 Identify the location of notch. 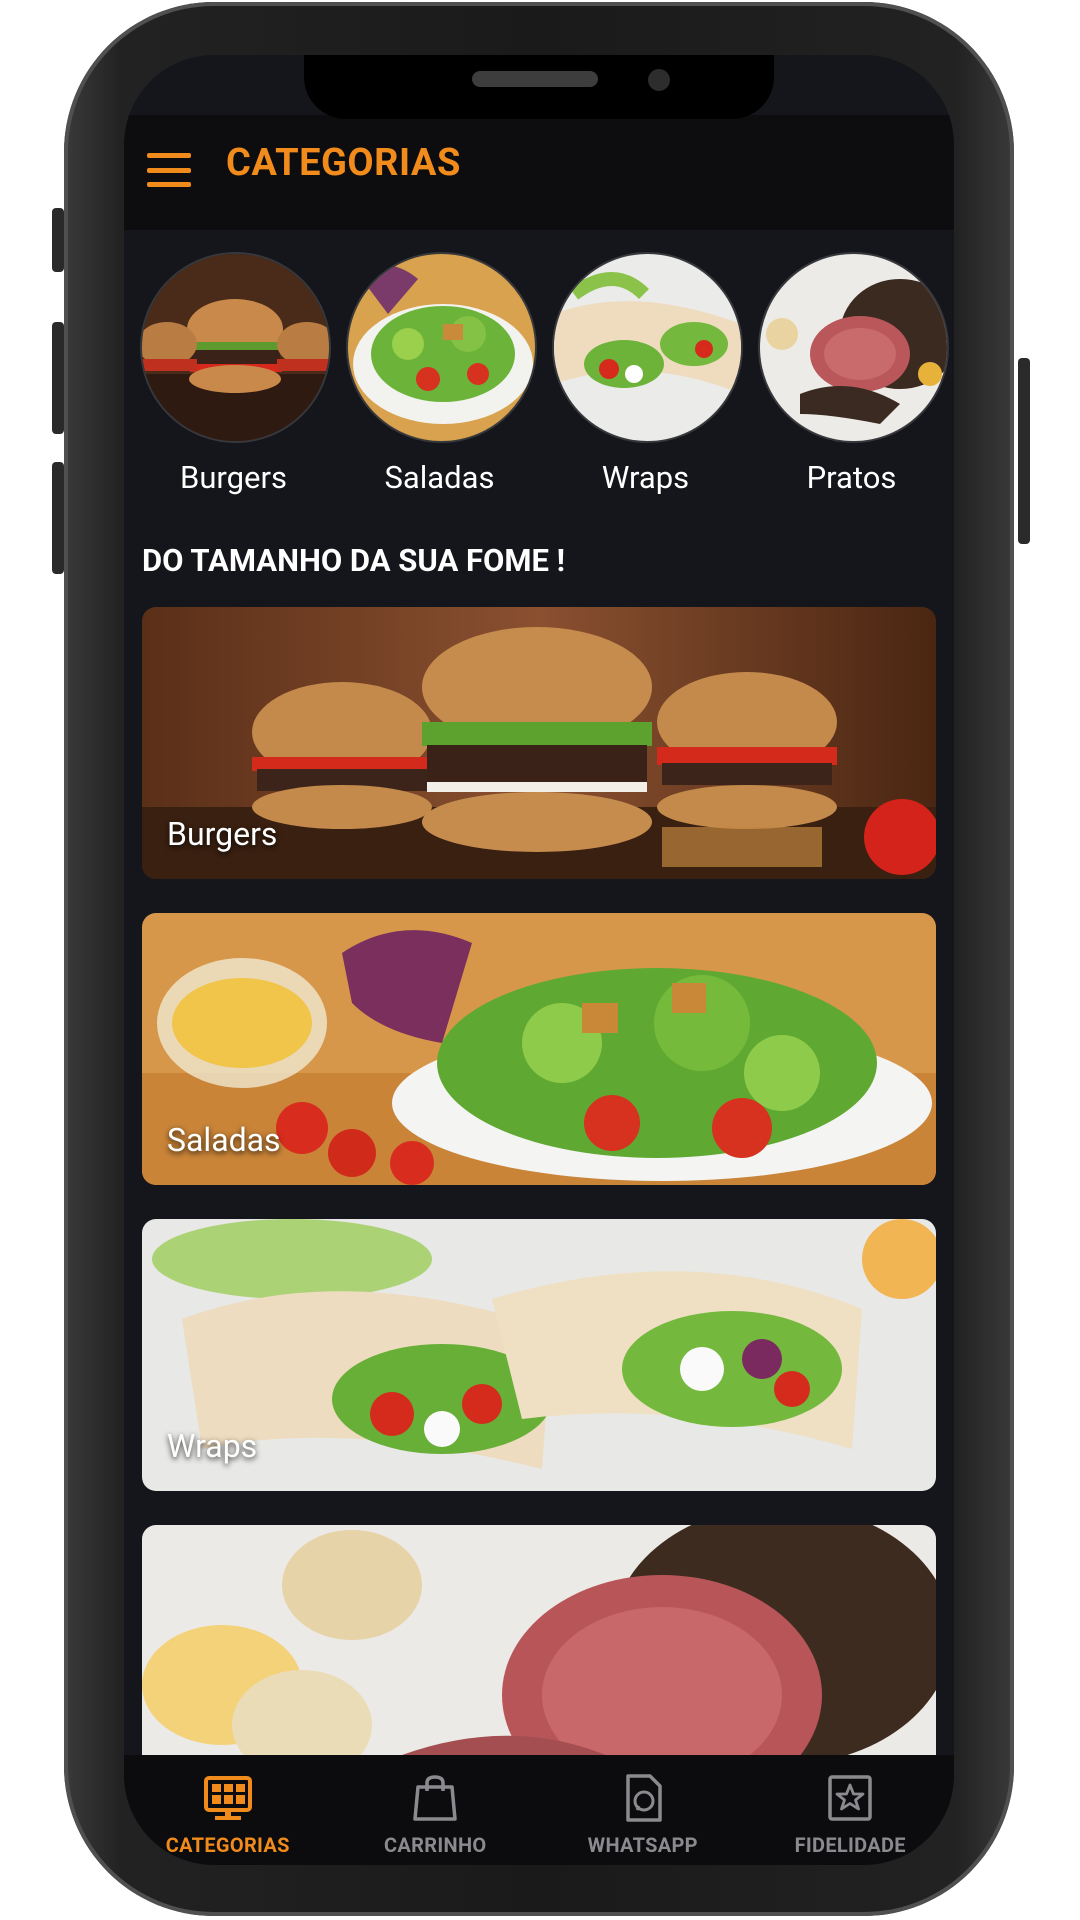
(539, 87).